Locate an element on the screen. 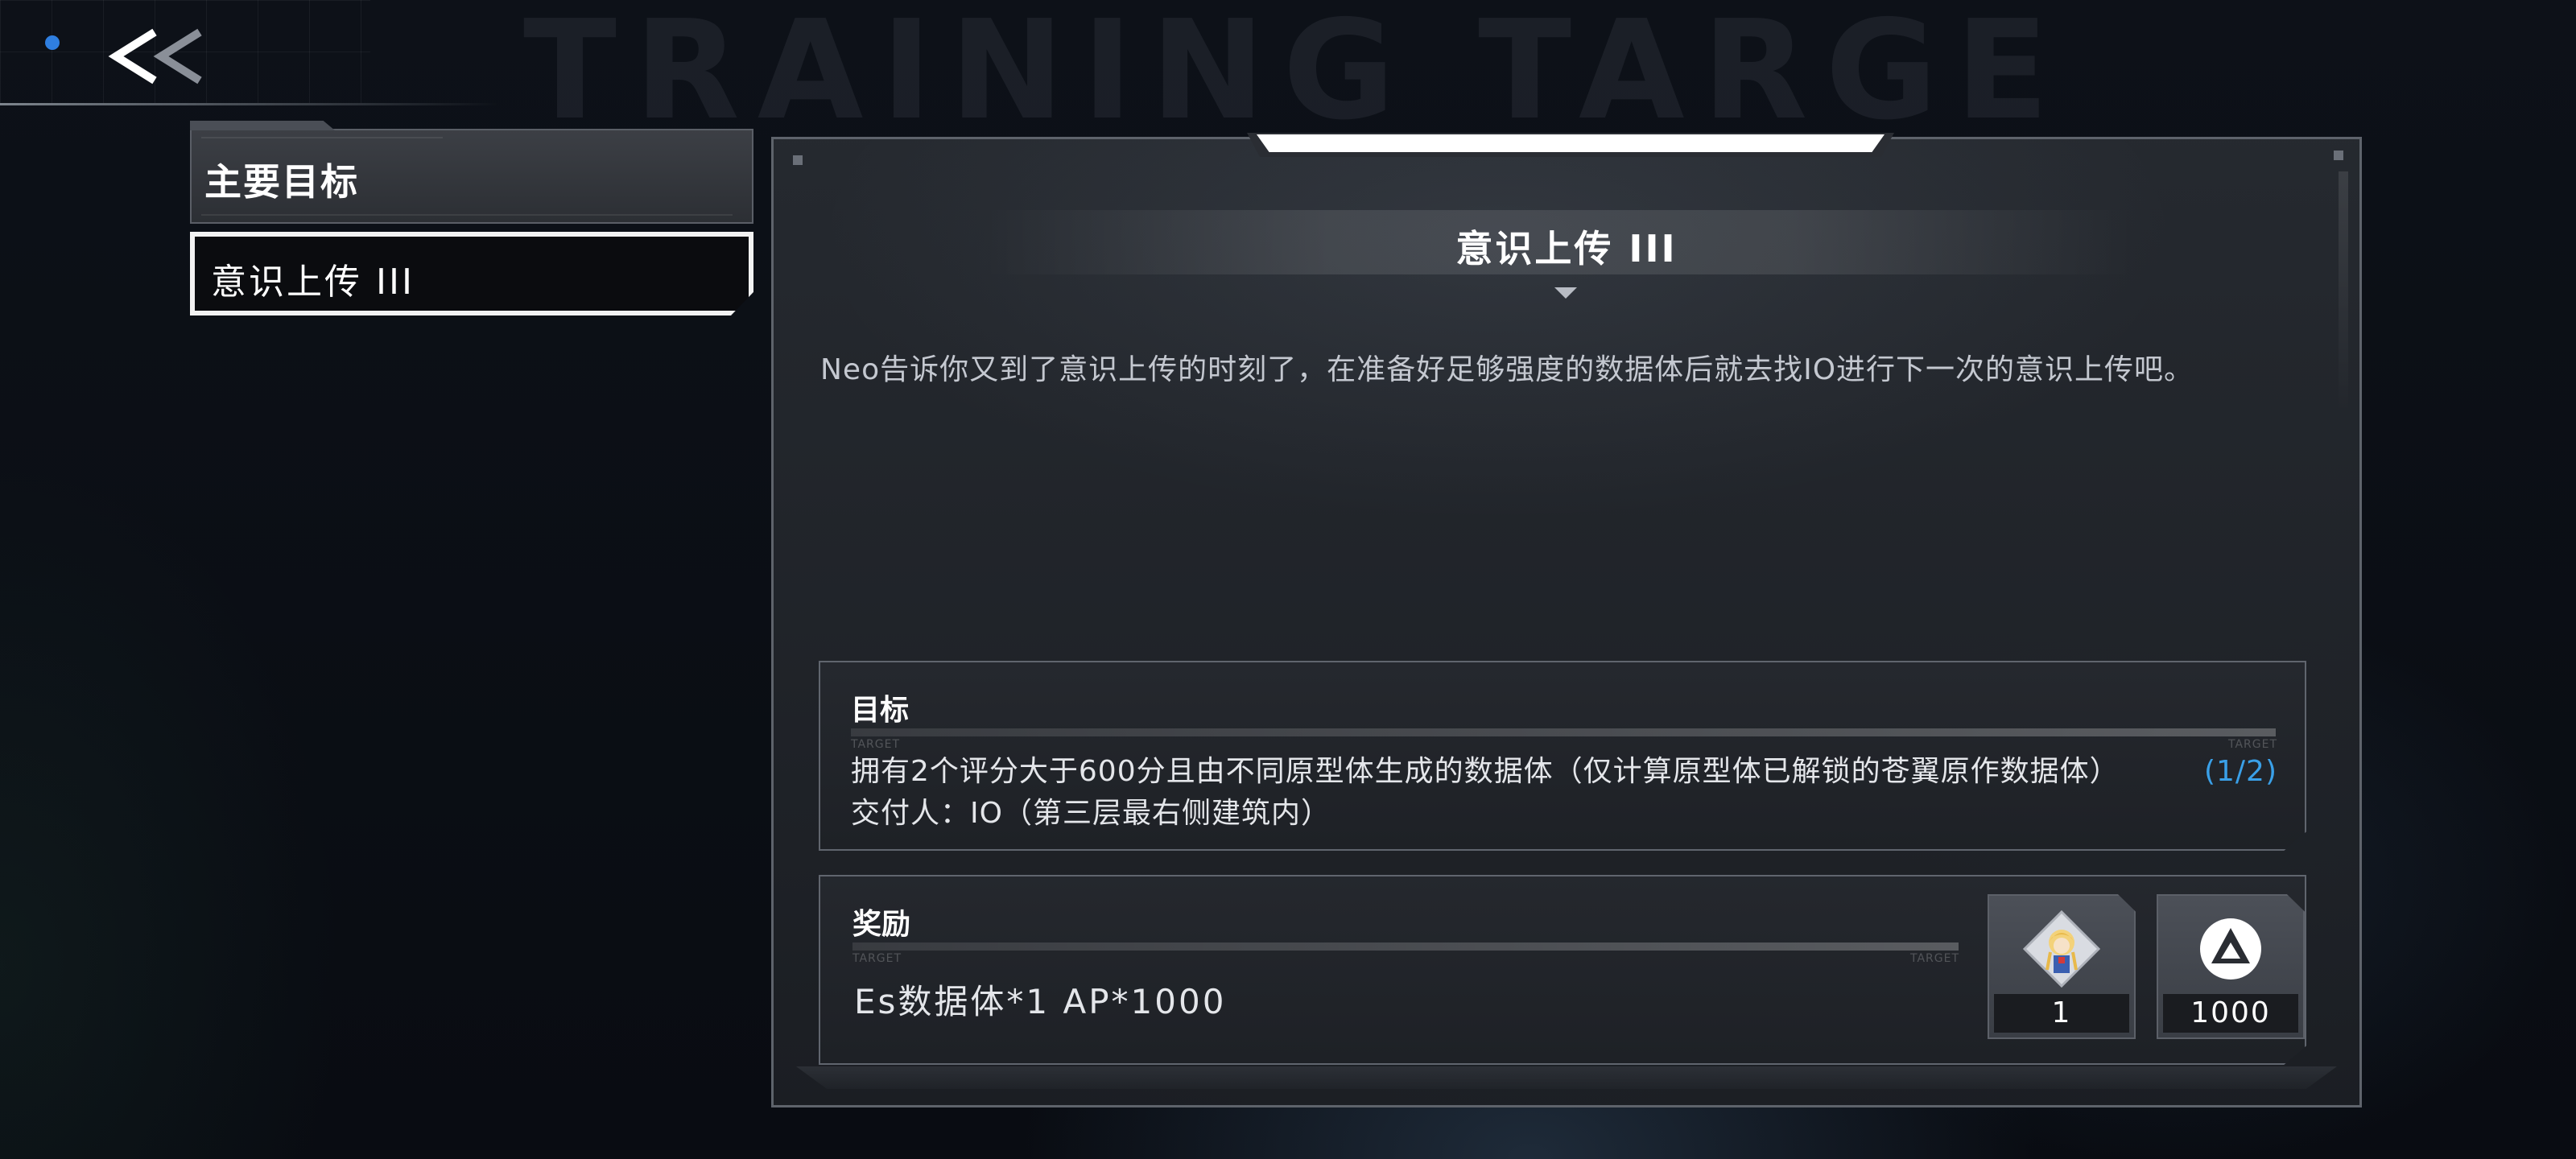 The width and height of the screenshot is (2576, 1159). reward-item-count: 1 is located at coordinates (2061, 1013).